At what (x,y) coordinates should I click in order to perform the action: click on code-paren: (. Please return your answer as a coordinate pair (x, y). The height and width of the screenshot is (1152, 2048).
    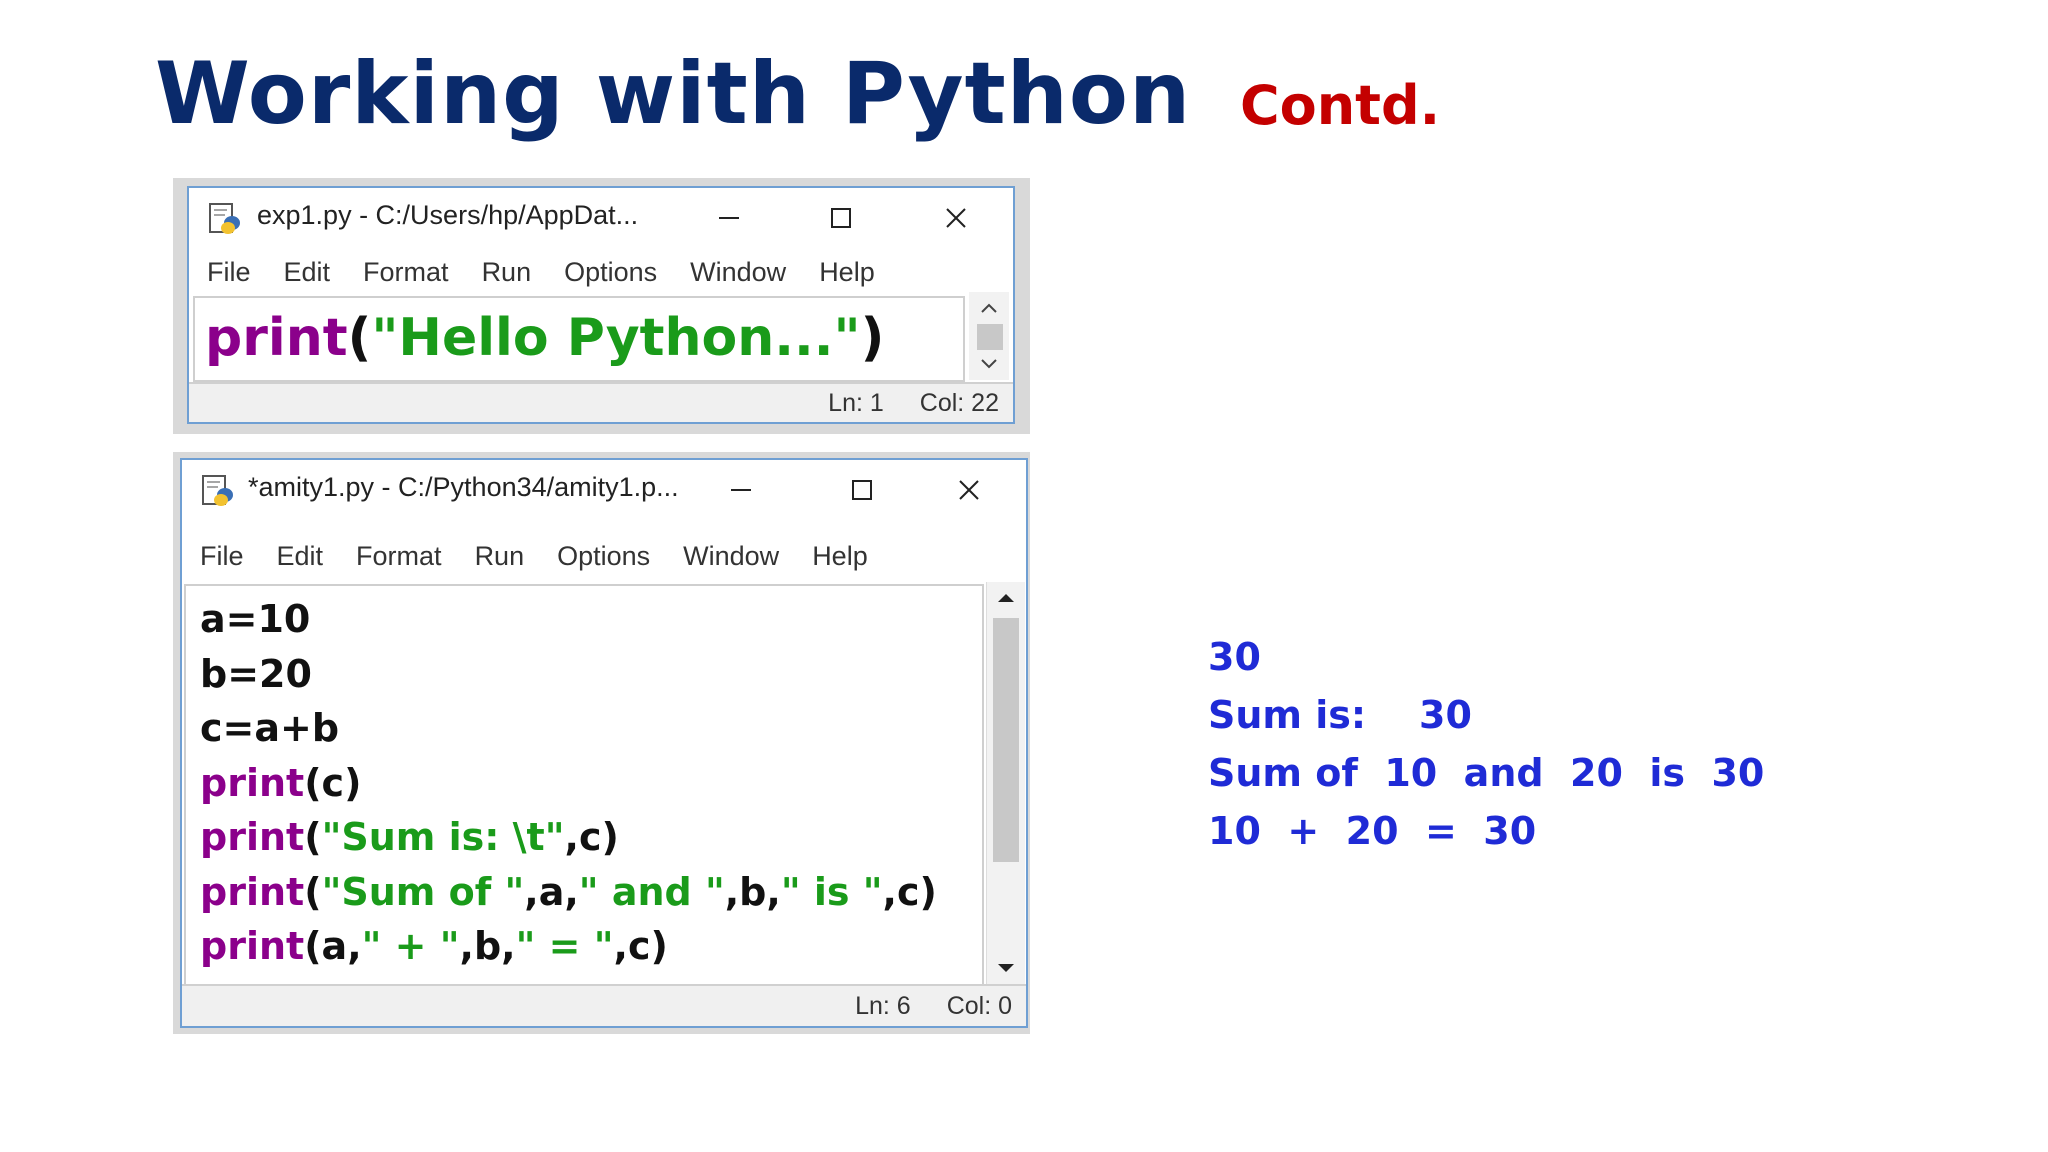
    Looking at the image, I should click on (359, 338).